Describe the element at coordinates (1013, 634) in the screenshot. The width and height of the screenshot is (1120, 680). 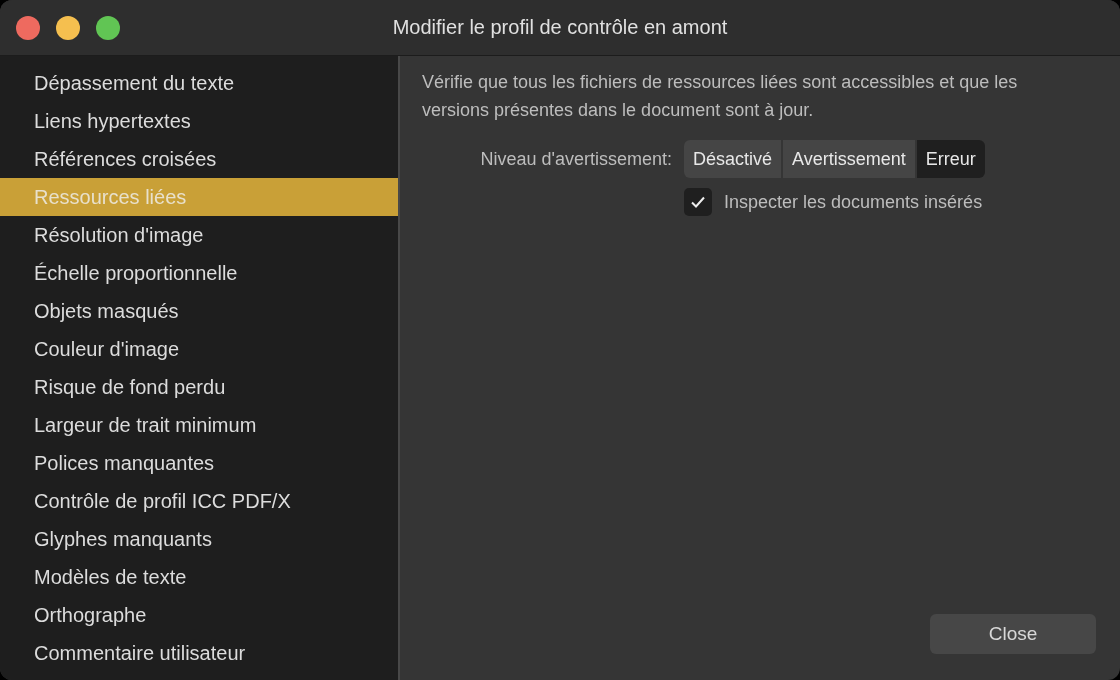
I see `close-button: Close` at that location.